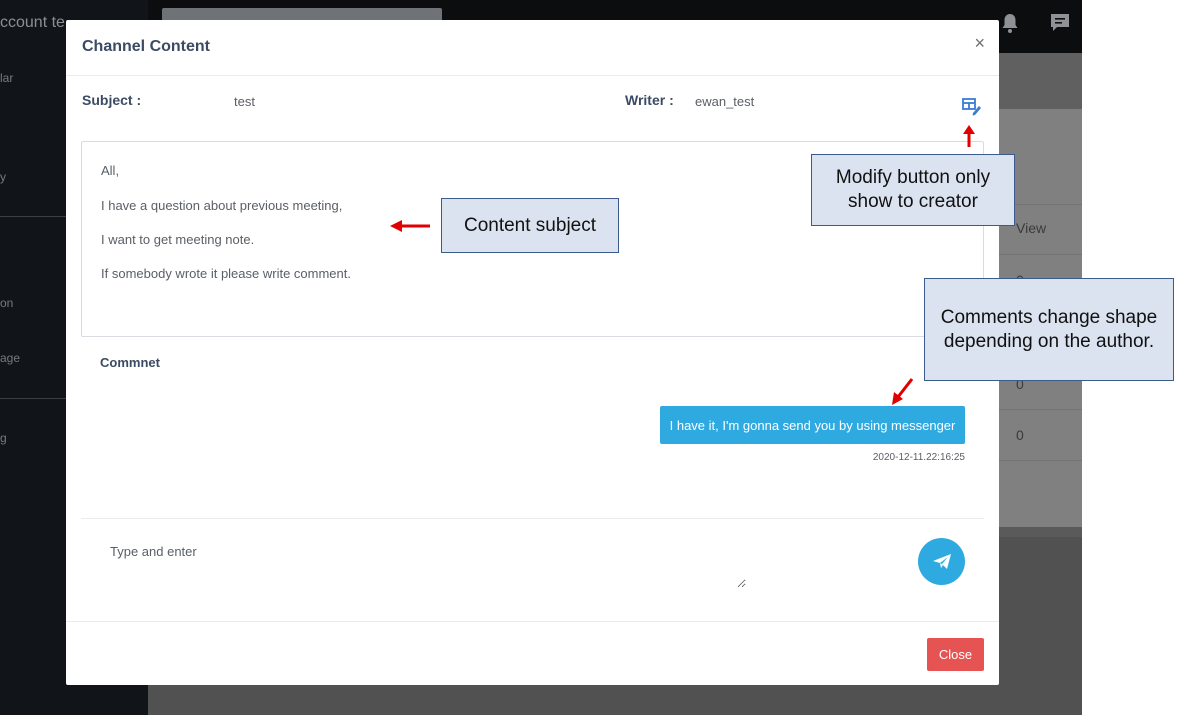  What do you see at coordinates (110, 170) in the screenshot?
I see `content-line: All,` at bounding box center [110, 170].